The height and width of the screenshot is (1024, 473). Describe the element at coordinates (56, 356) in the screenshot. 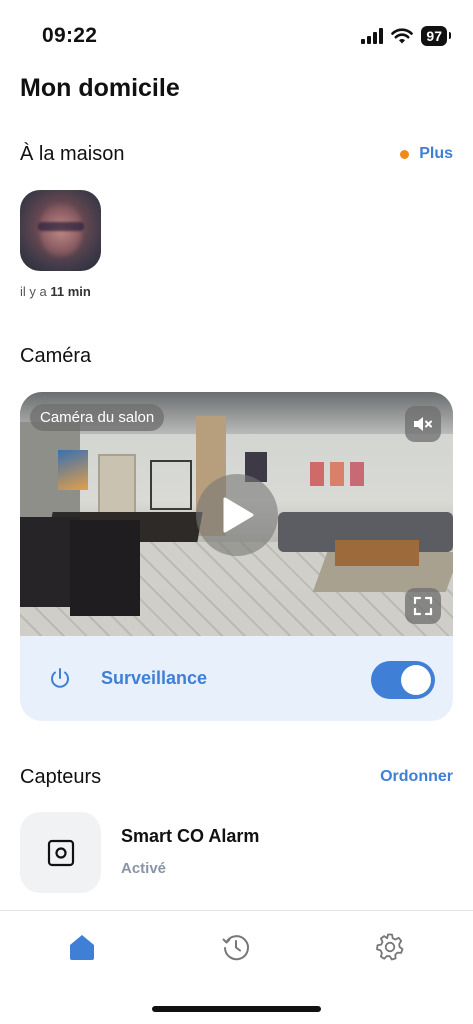

I see `camera-section-title: Caméra` at that location.